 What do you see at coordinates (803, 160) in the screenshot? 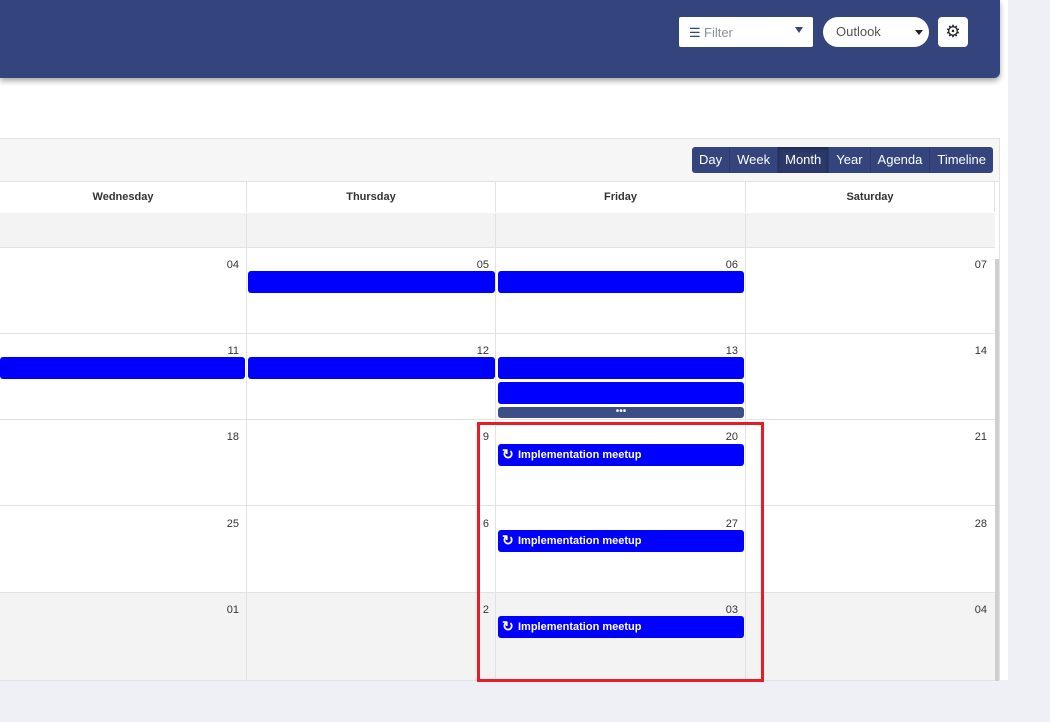
I see `view-month-button: Month` at bounding box center [803, 160].